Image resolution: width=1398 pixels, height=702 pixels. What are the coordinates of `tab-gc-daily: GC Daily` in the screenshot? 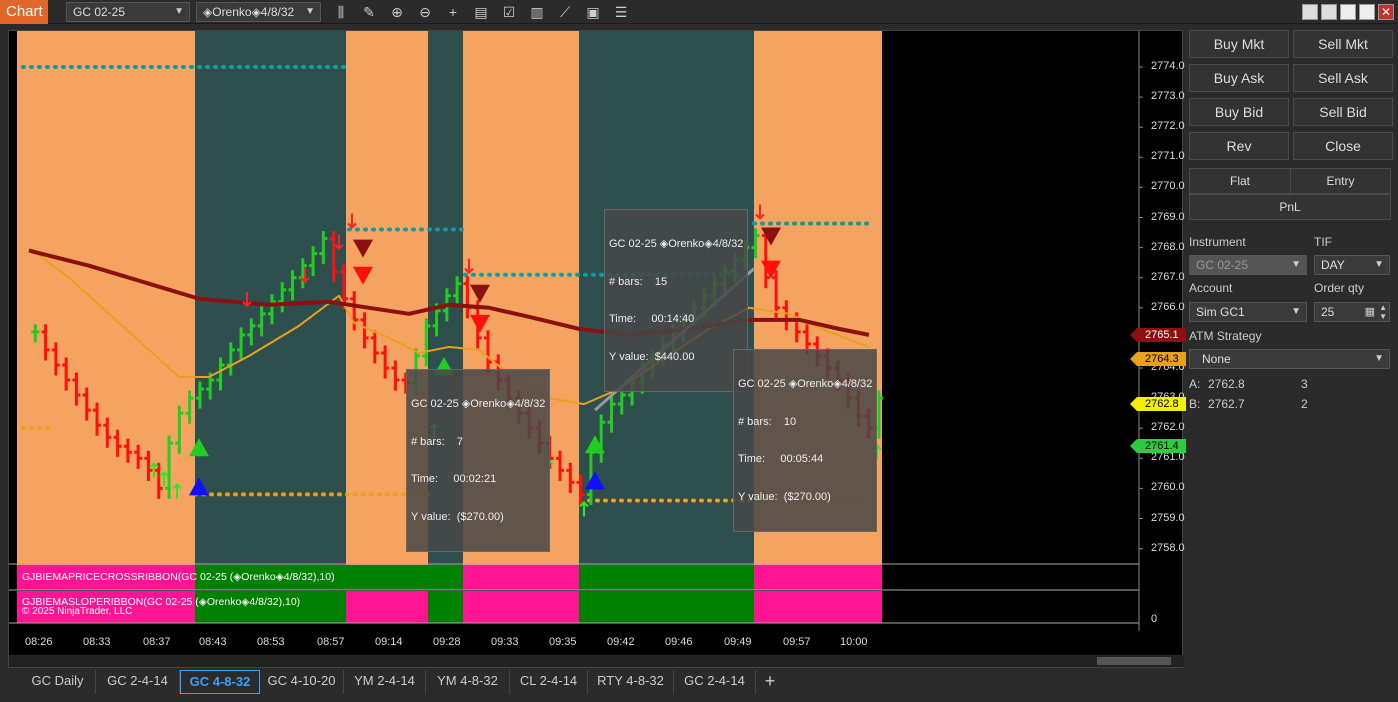 It's located at (58, 682).